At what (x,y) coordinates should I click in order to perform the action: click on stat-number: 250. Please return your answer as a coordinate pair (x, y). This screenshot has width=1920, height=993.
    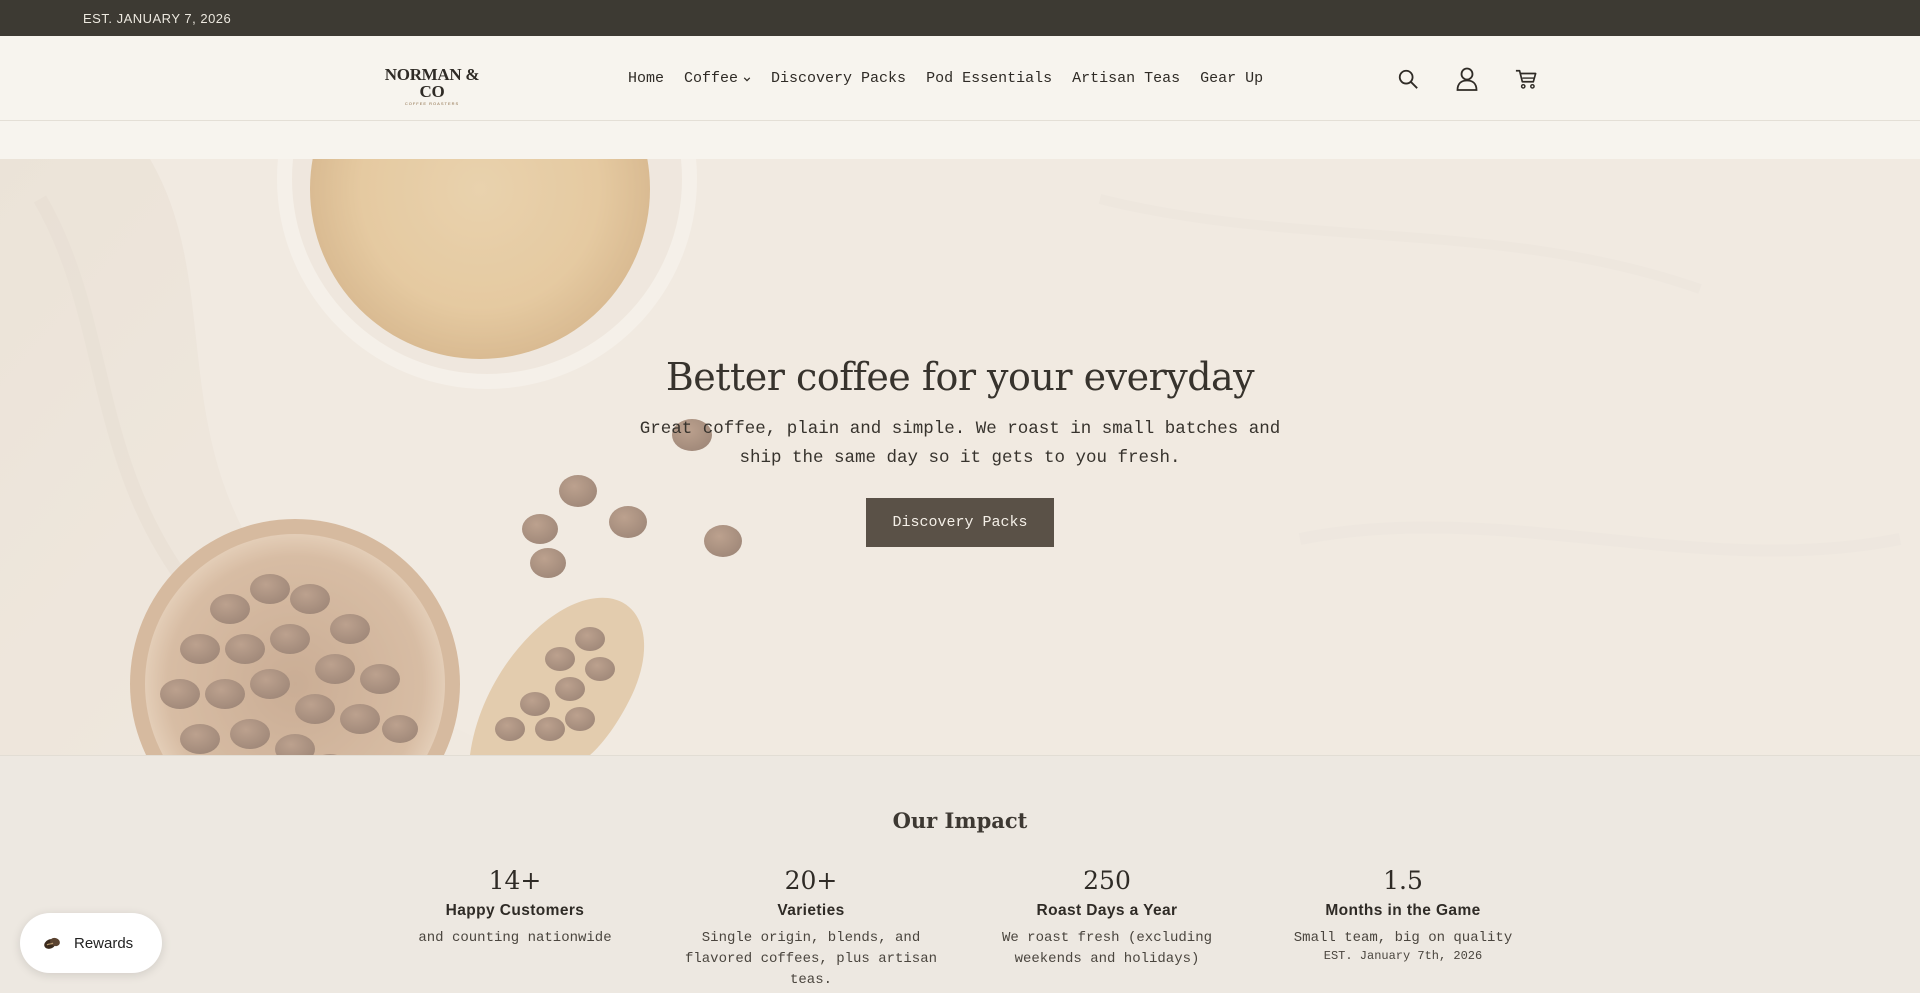
    Looking at the image, I should click on (1107, 880).